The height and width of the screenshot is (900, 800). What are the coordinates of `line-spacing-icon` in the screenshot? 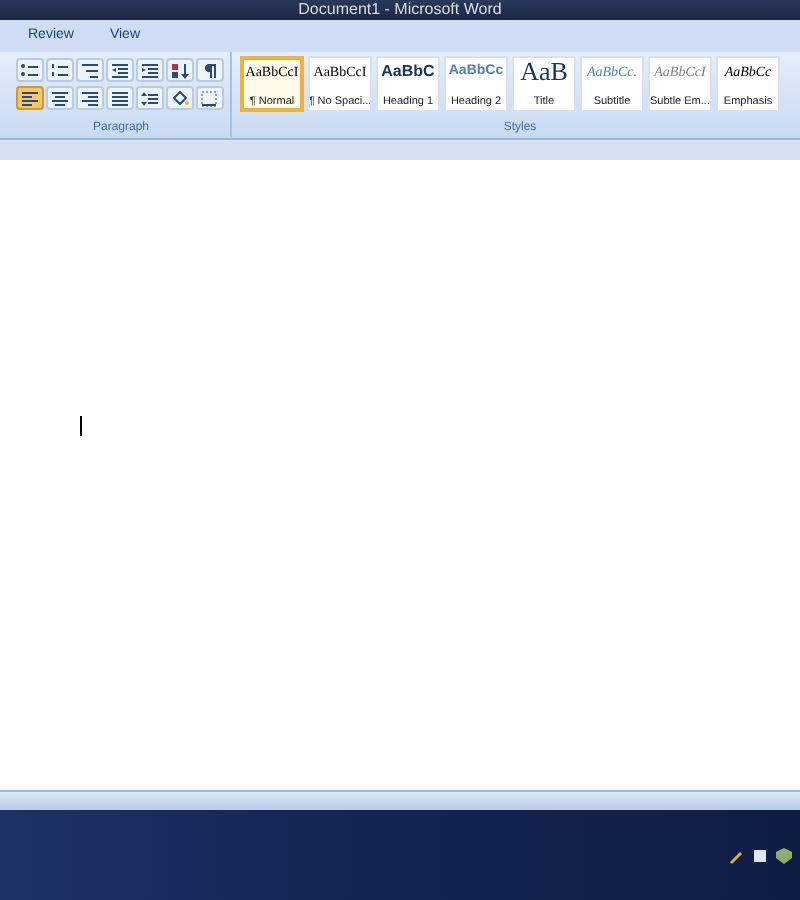 It's located at (150, 98).